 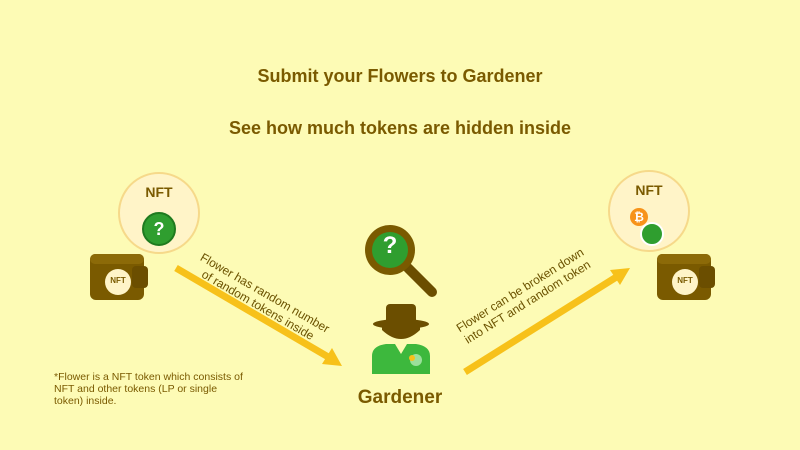 I want to click on magnifier-icon: ?, so click(x=402, y=264).